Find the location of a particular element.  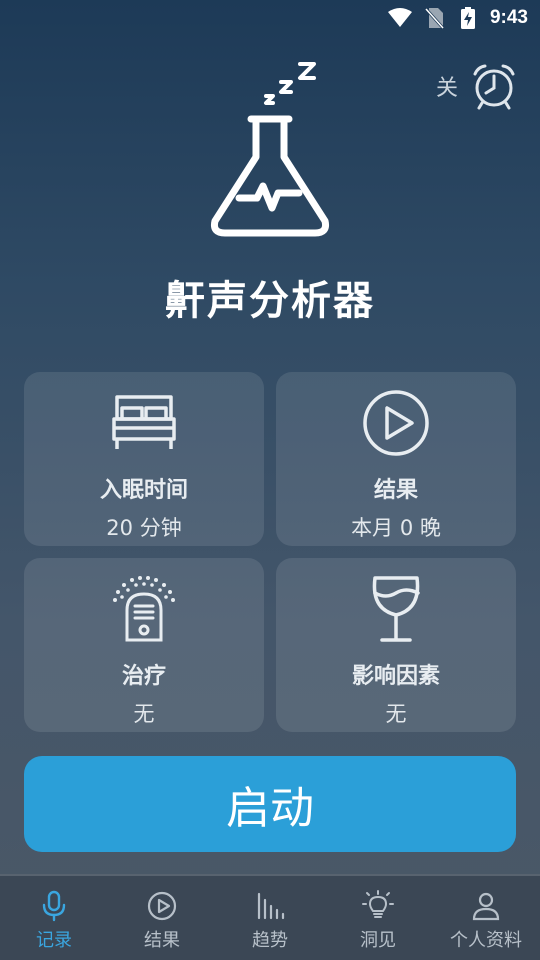

nav-label: 结果 is located at coordinates (162, 940).